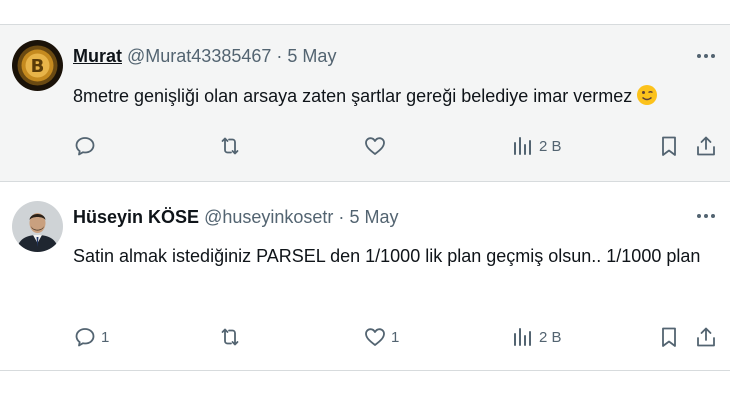  What do you see at coordinates (37, 226) in the screenshot?
I see `avatar` at bounding box center [37, 226].